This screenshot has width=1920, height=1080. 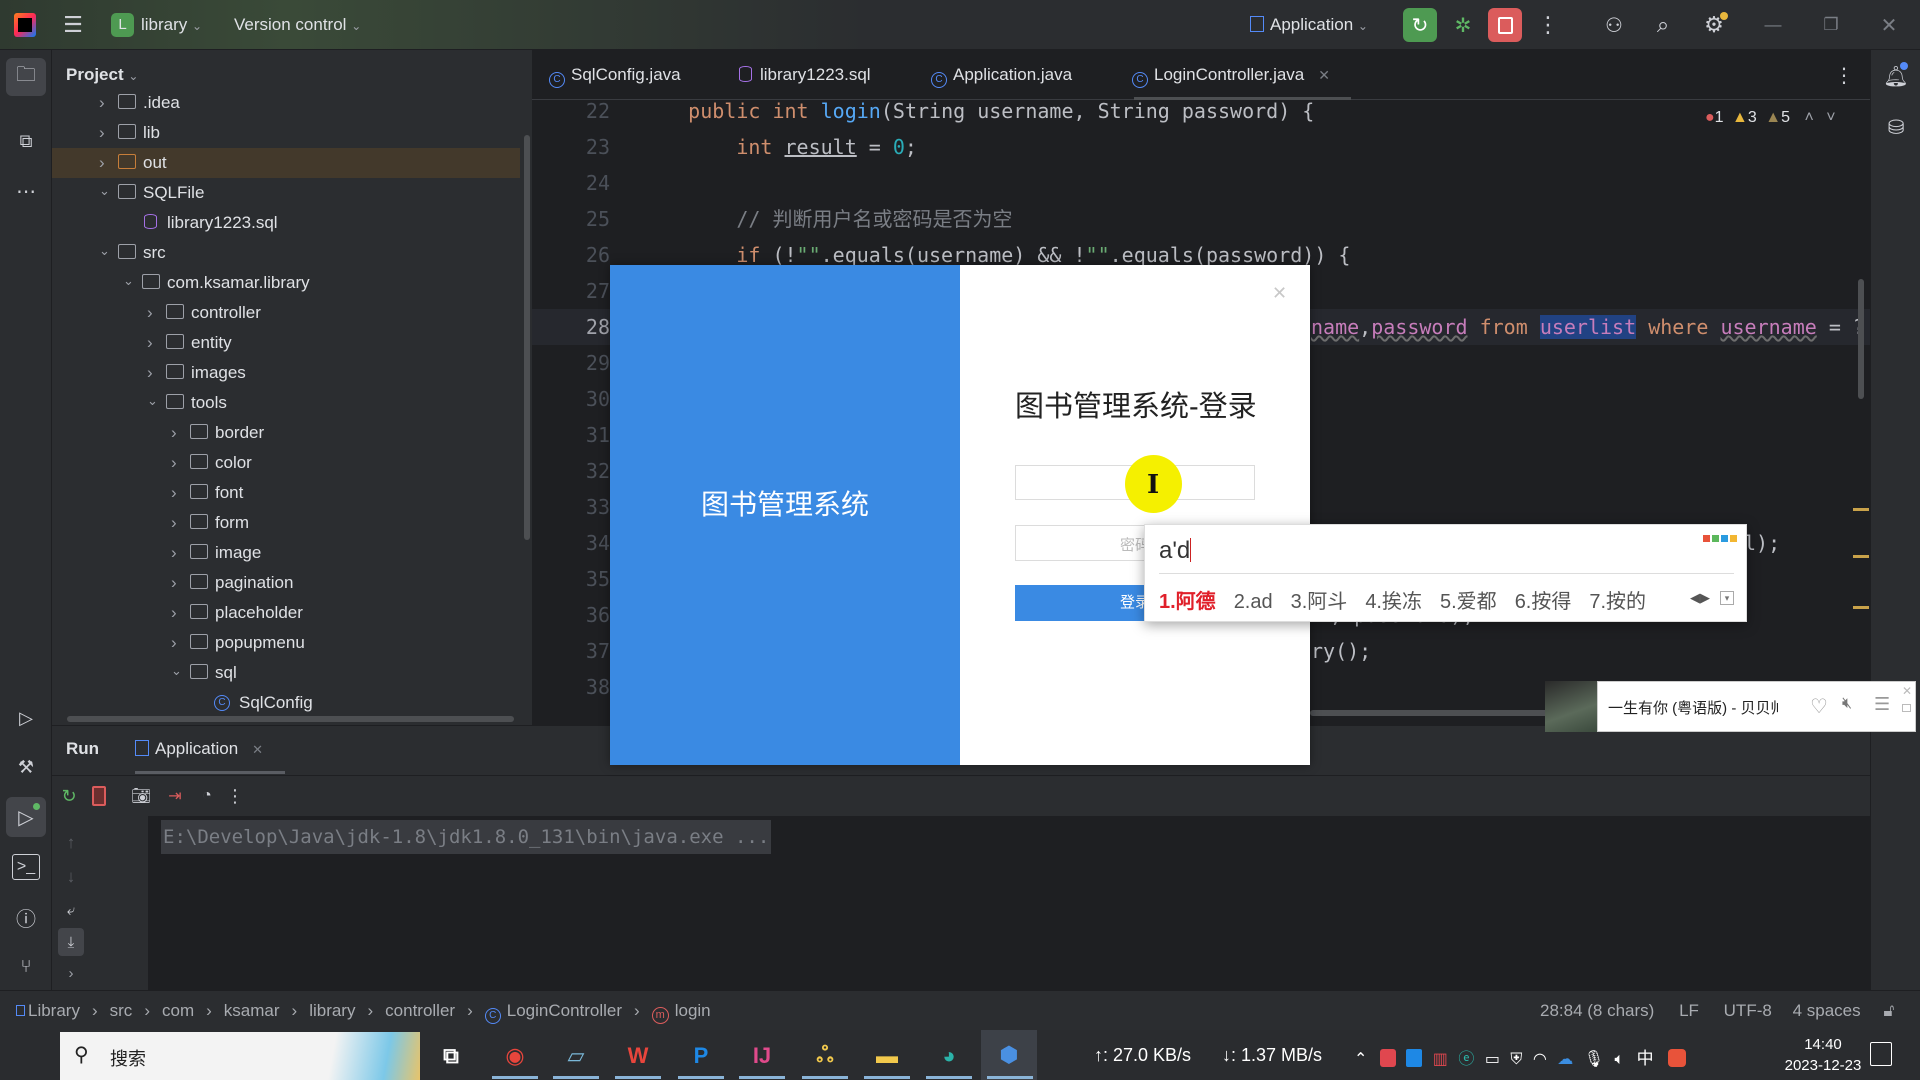 What do you see at coordinates (26, 141) in the screenshot?
I see `structure-icon: ⧉` at bounding box center [26, 141].